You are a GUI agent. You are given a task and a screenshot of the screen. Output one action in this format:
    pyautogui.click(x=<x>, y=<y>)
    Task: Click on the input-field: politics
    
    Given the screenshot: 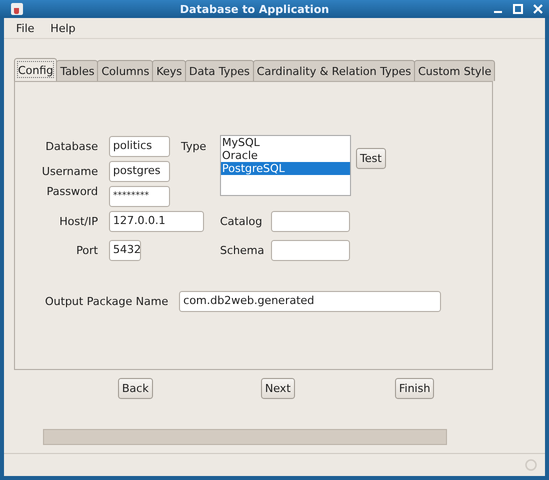 What is the action you would take?
    pyautogui.click(x=139, y=146)
    